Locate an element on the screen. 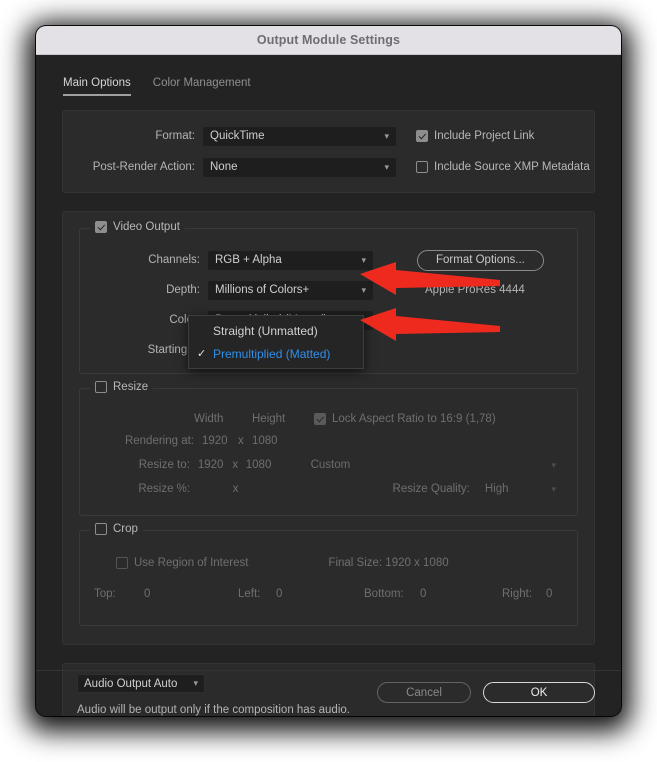 The height and width of the screenshot is (762, 657). tab-main-options: Main Options is located at coordinates (97, 86).